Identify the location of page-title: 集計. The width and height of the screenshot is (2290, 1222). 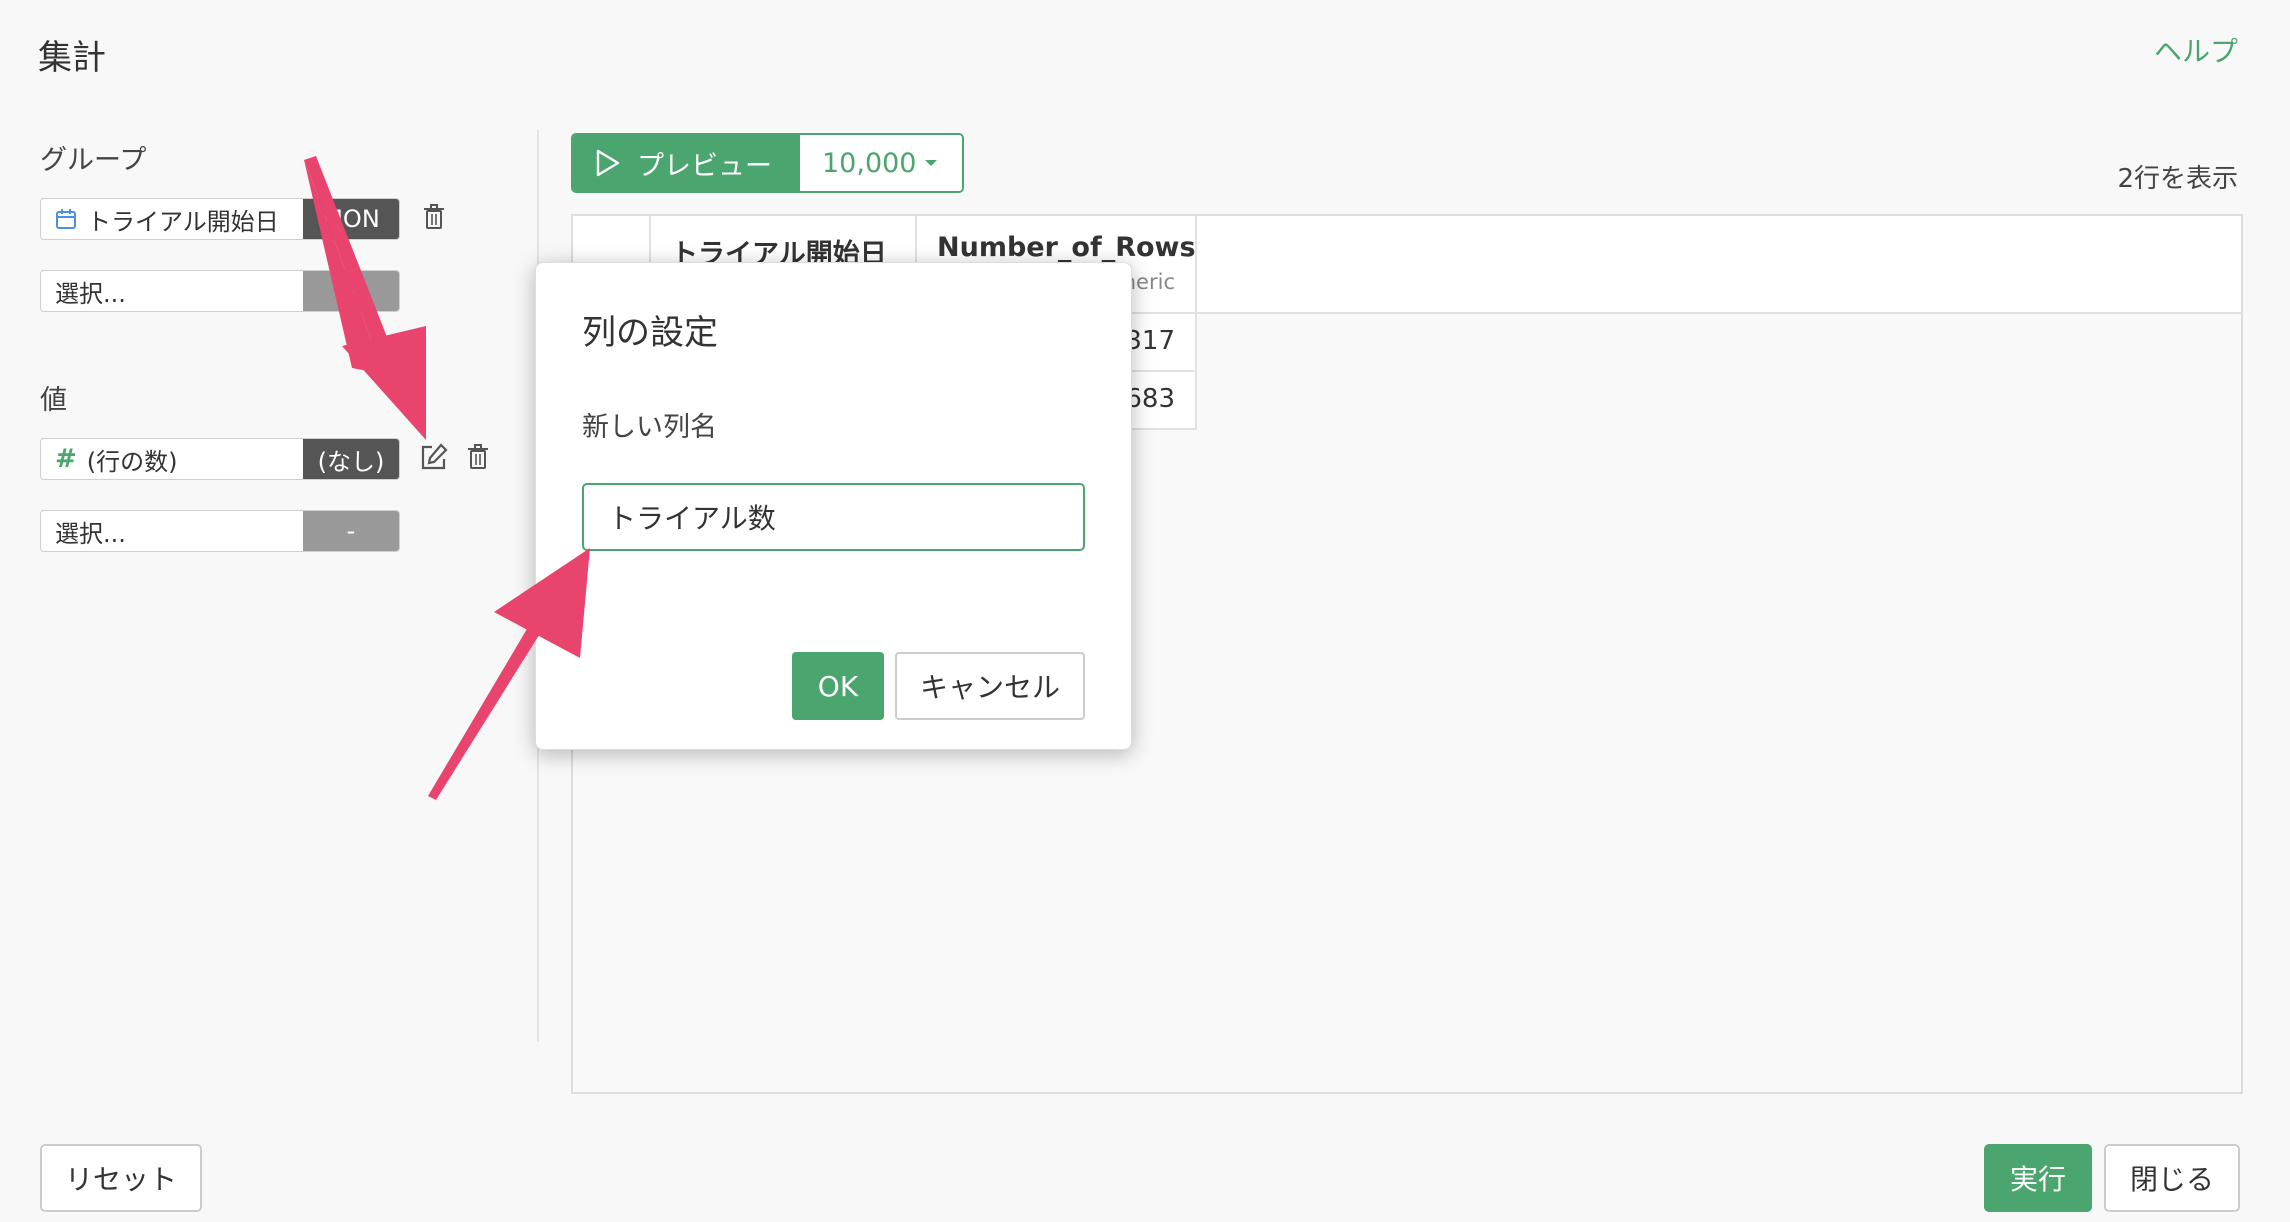
(72, 58).